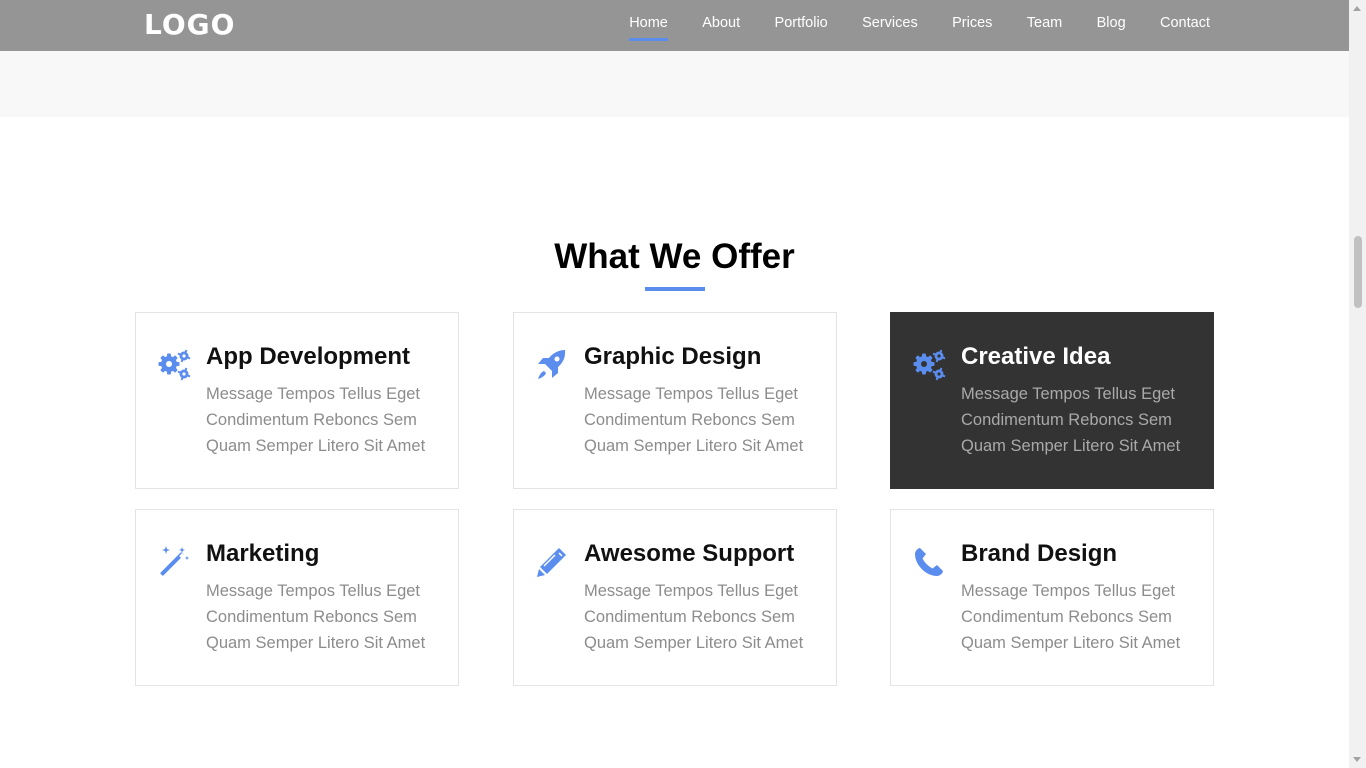 The image size is (1366, 768). I want to click on logo: LOGO, so click(189, 25).